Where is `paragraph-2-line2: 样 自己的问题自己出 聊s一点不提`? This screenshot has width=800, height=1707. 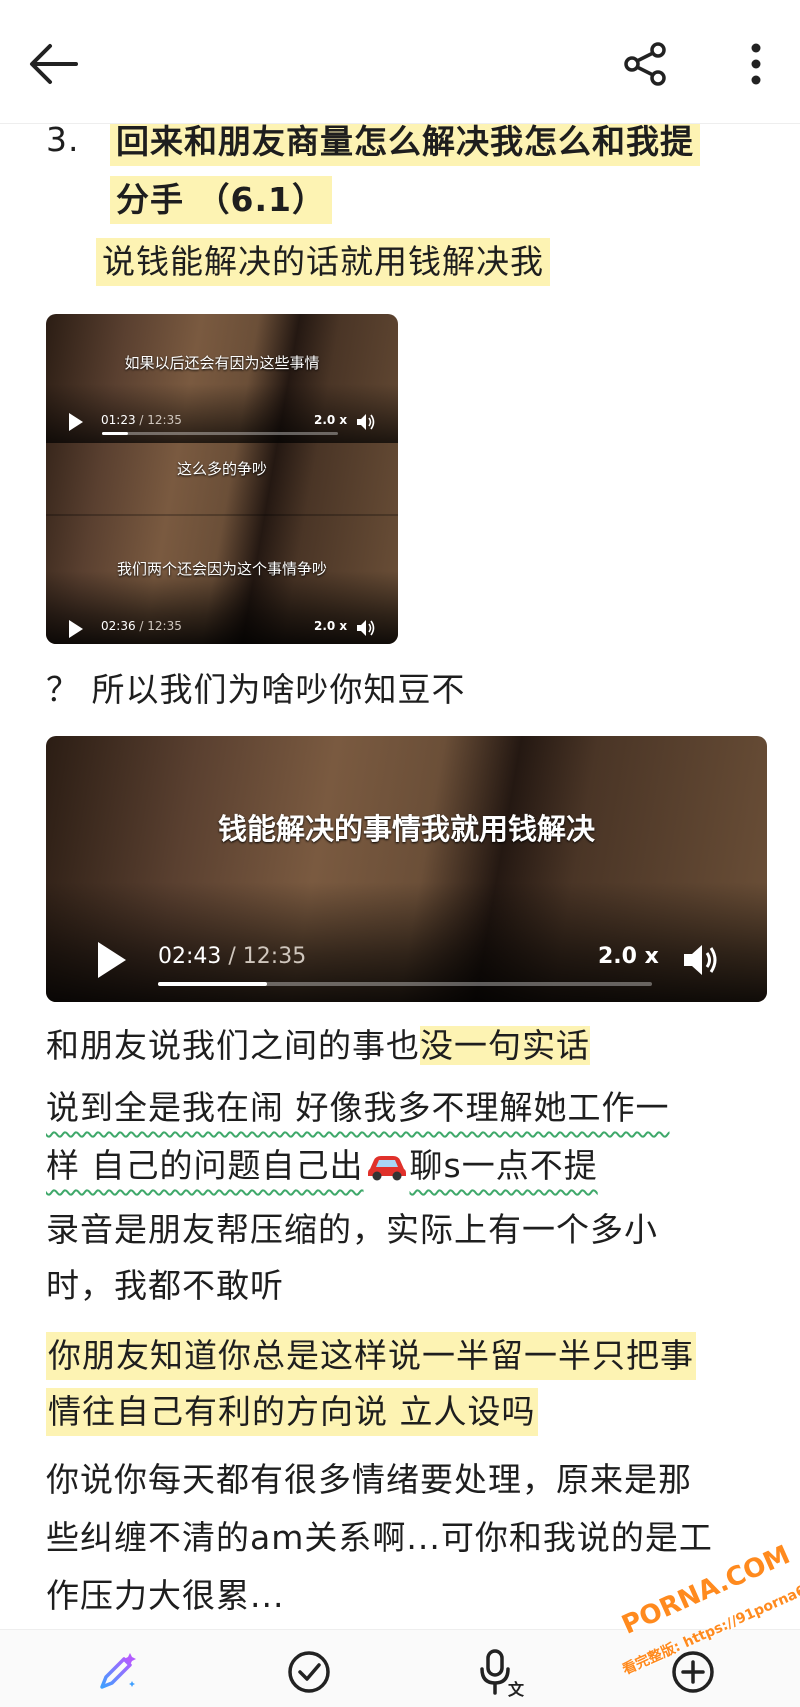 paragraph-2-line2: 样 自己的问题自己出 聊s一点不提 is located at coordinates (322, 1166).